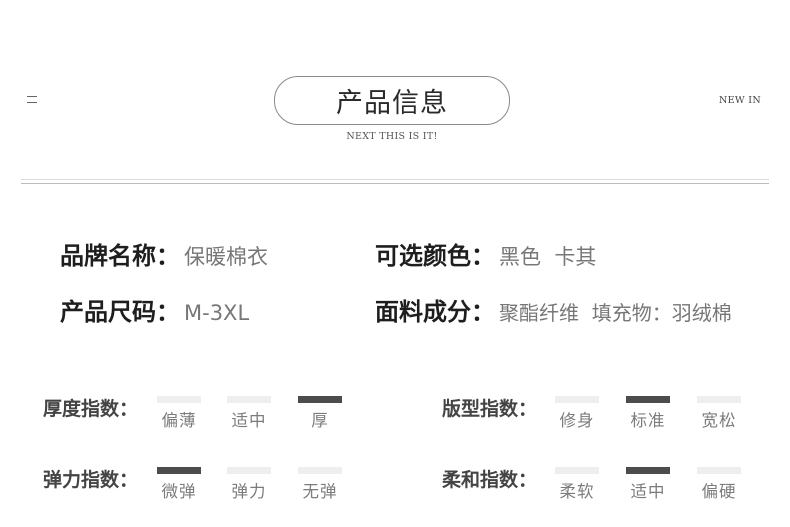 The height and width of the screenshot is (527, 790). I want to click on softness-option: 偏硬, so click(719, 484).